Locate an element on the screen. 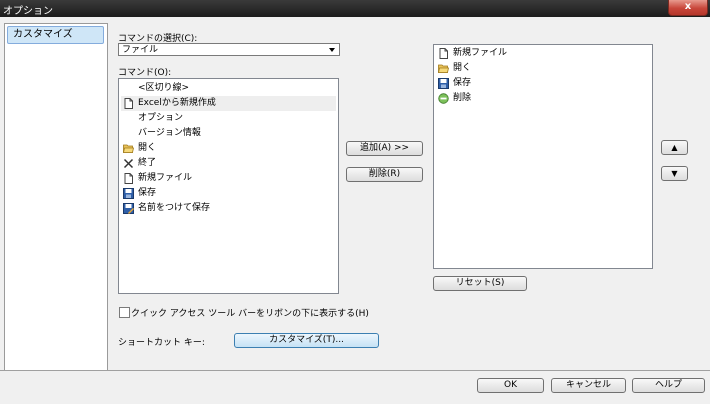  arrow-down-icon: ▼ is located at coordinates (674, 173).